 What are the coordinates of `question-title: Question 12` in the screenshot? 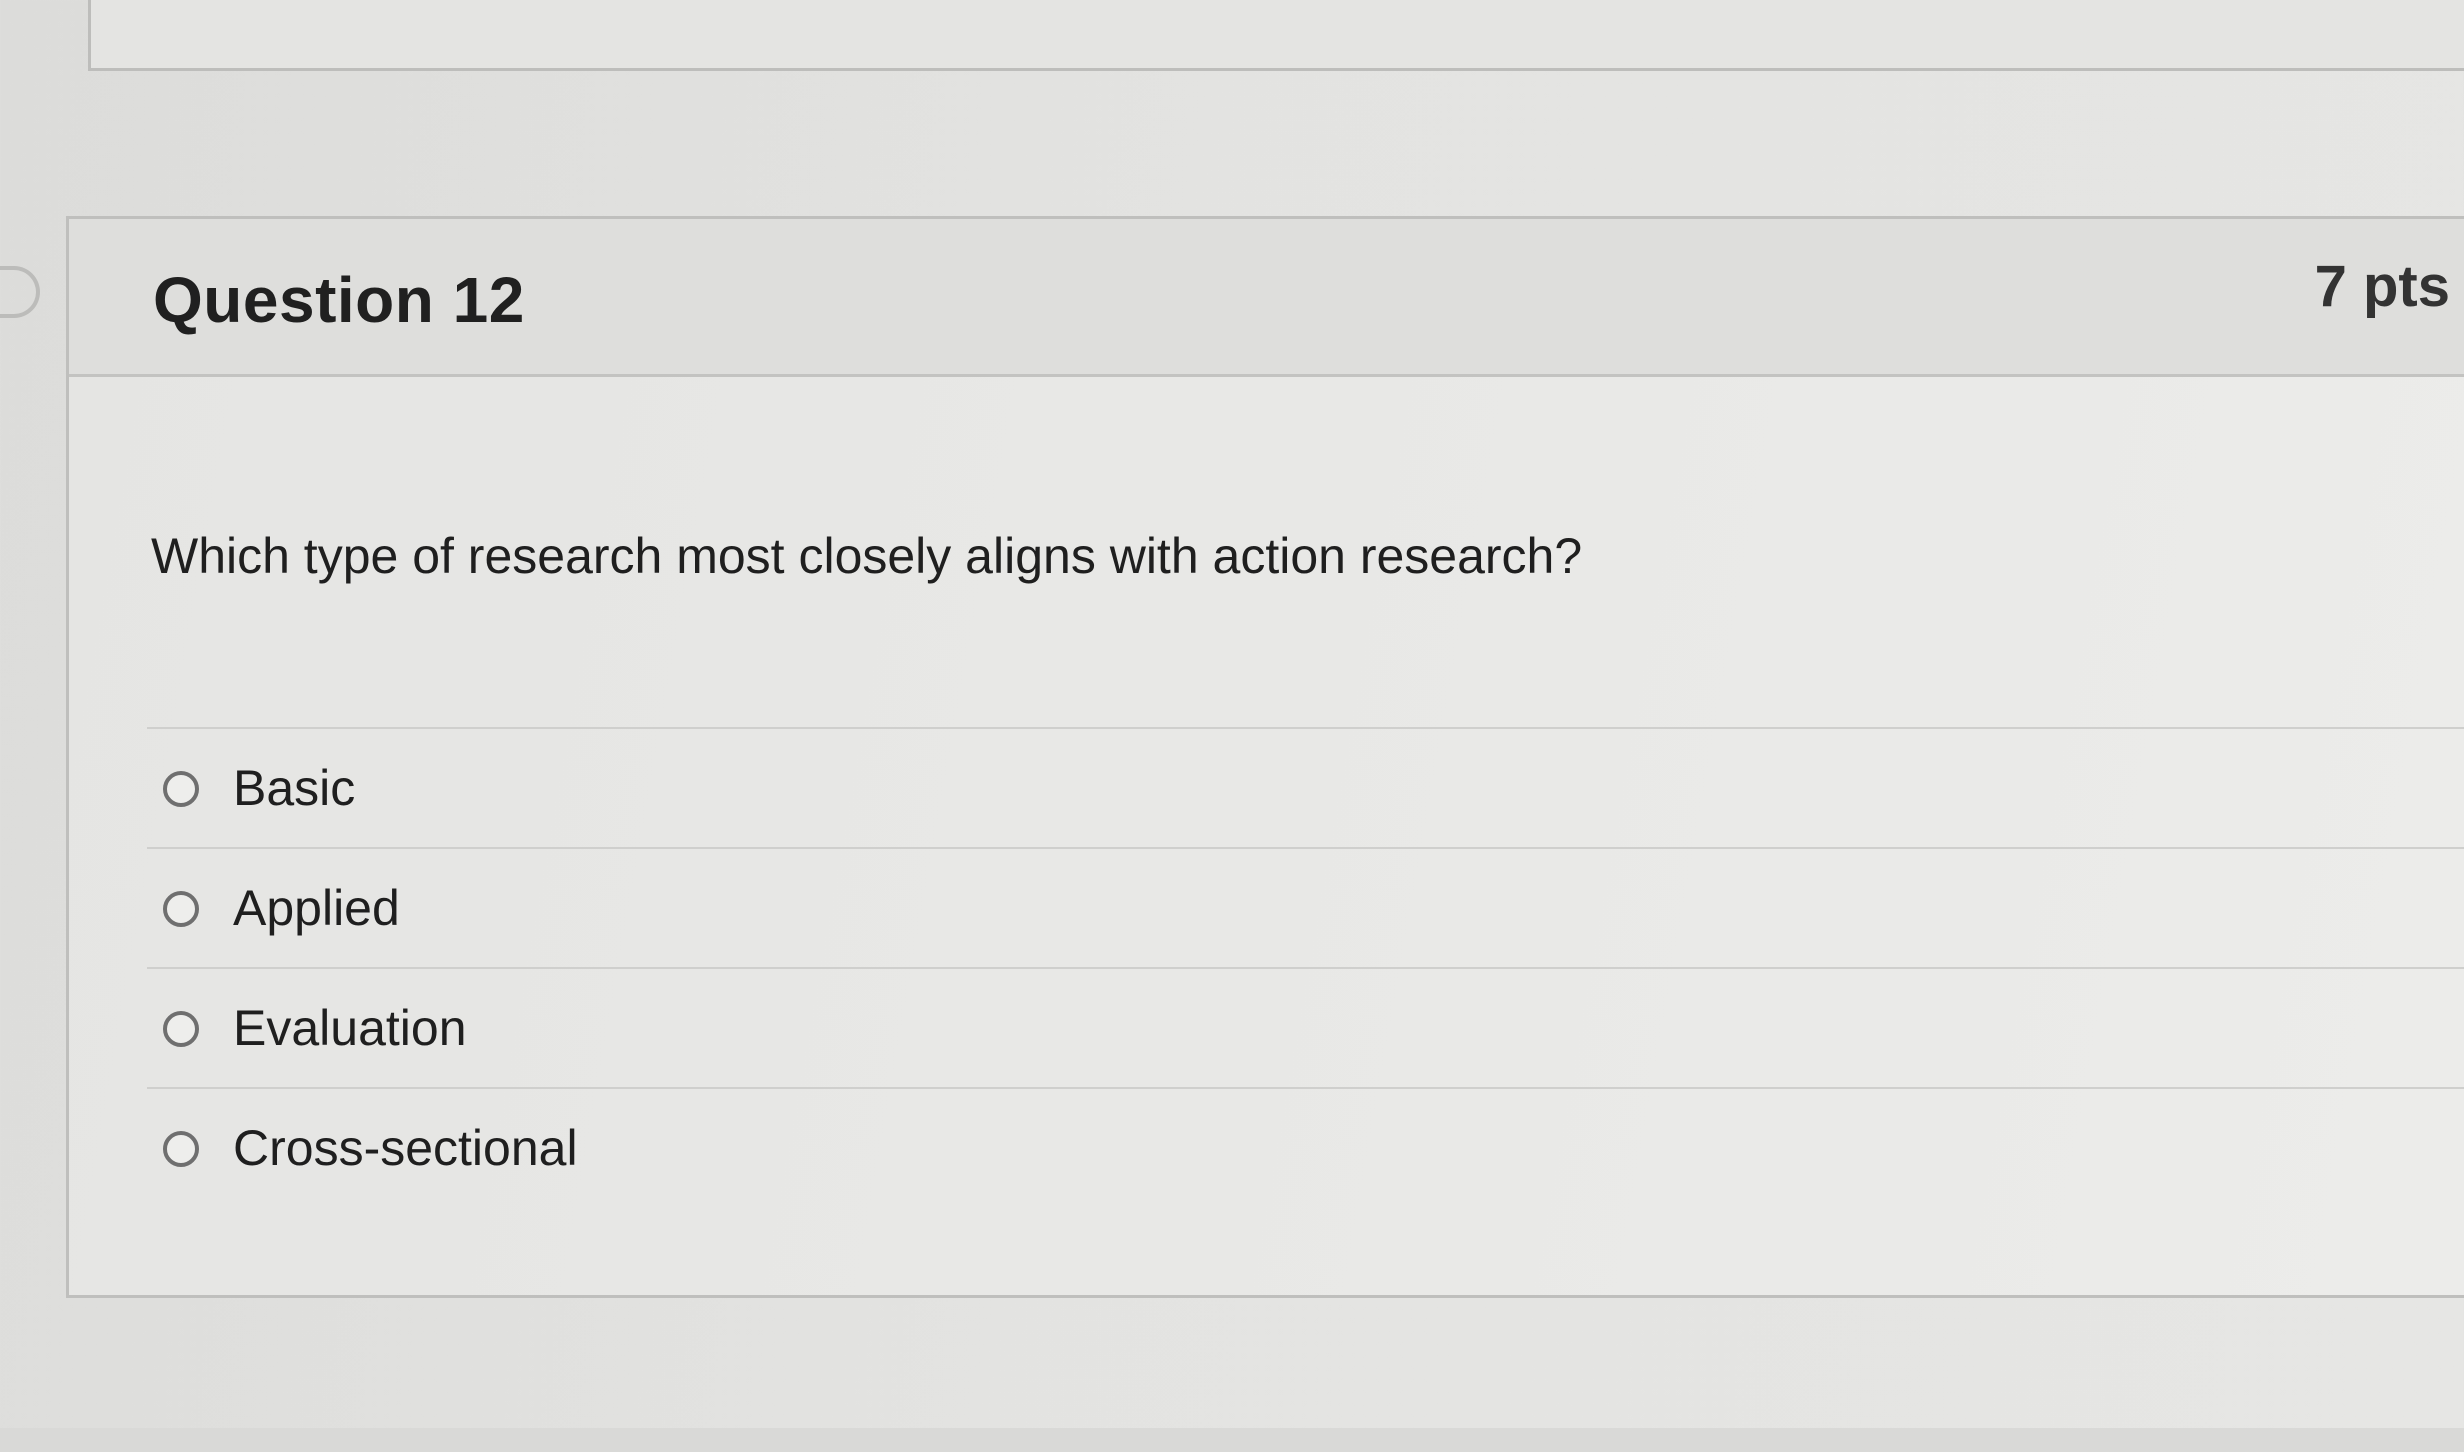 It's located at (339, 300).